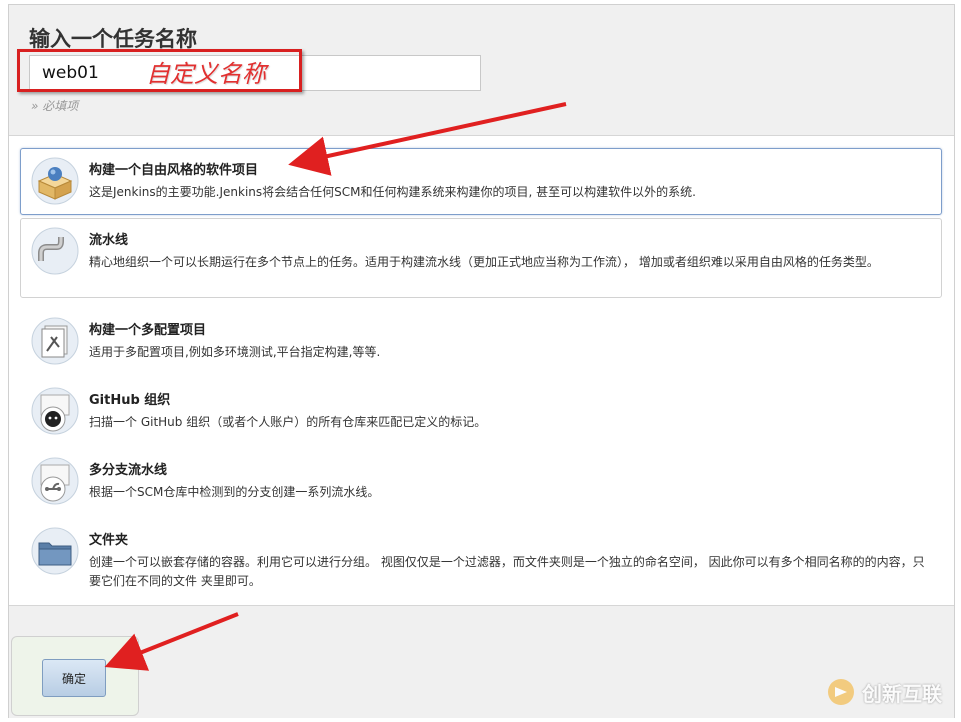 This screenshot has height=722, width=961. Describe the element at coordinates (55, 551) in the screenshot. I see `folder-icon` at that location.